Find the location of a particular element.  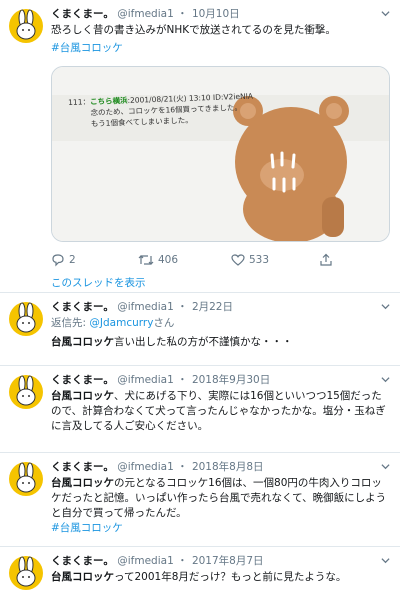

like-button: 533 is located at coordinates (250, 260).